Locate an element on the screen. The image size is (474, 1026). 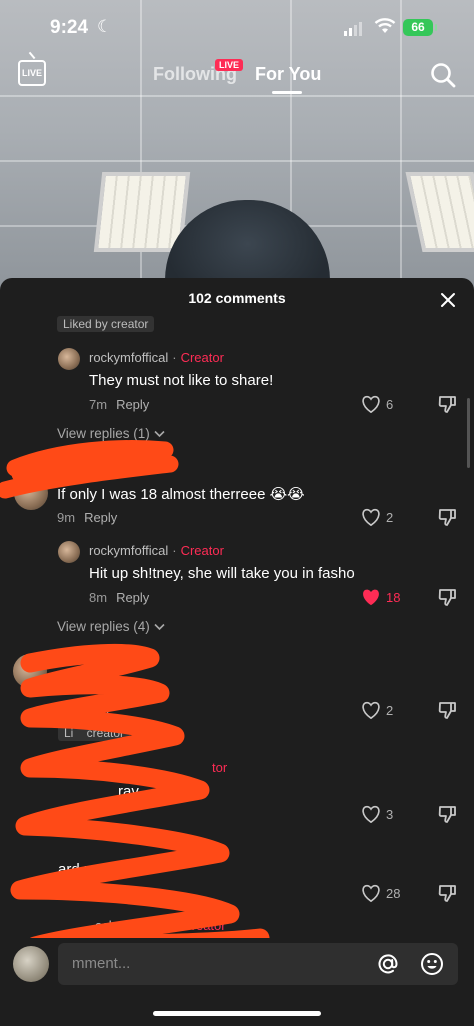
comment-text: ard pass is located at coordinates (87, 869).